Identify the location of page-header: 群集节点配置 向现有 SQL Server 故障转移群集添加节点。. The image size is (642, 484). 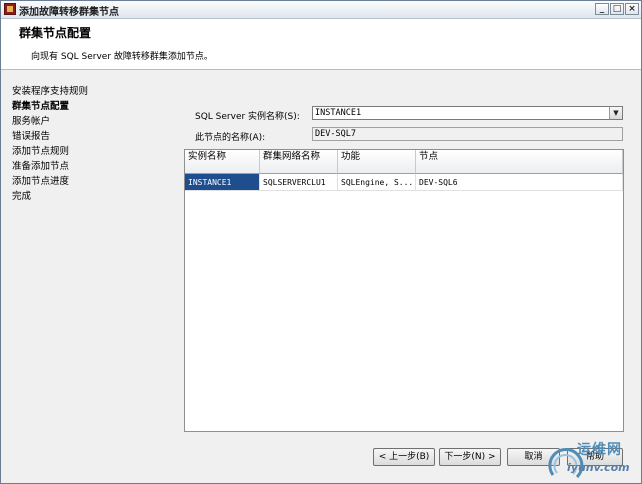
(321, 44).